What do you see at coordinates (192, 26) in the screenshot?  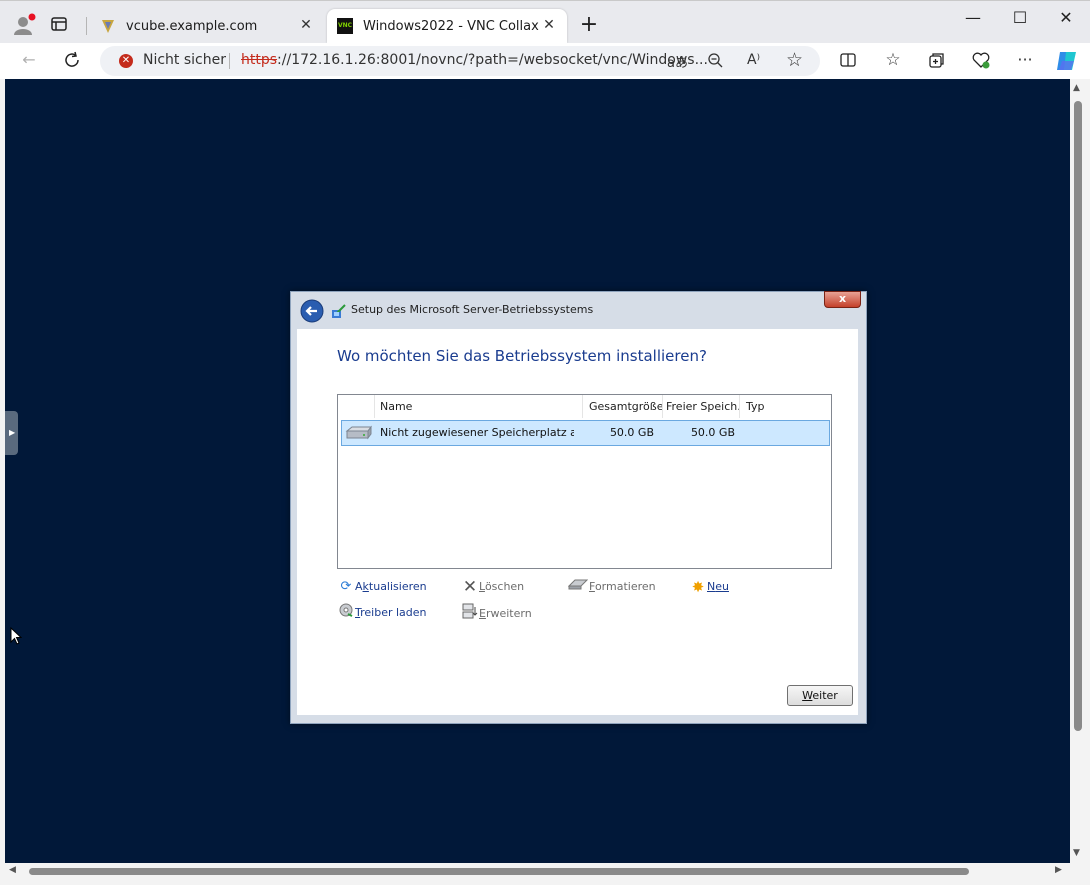 I see `tab-title: vcube.example.com` at bounding box center [192, 26].